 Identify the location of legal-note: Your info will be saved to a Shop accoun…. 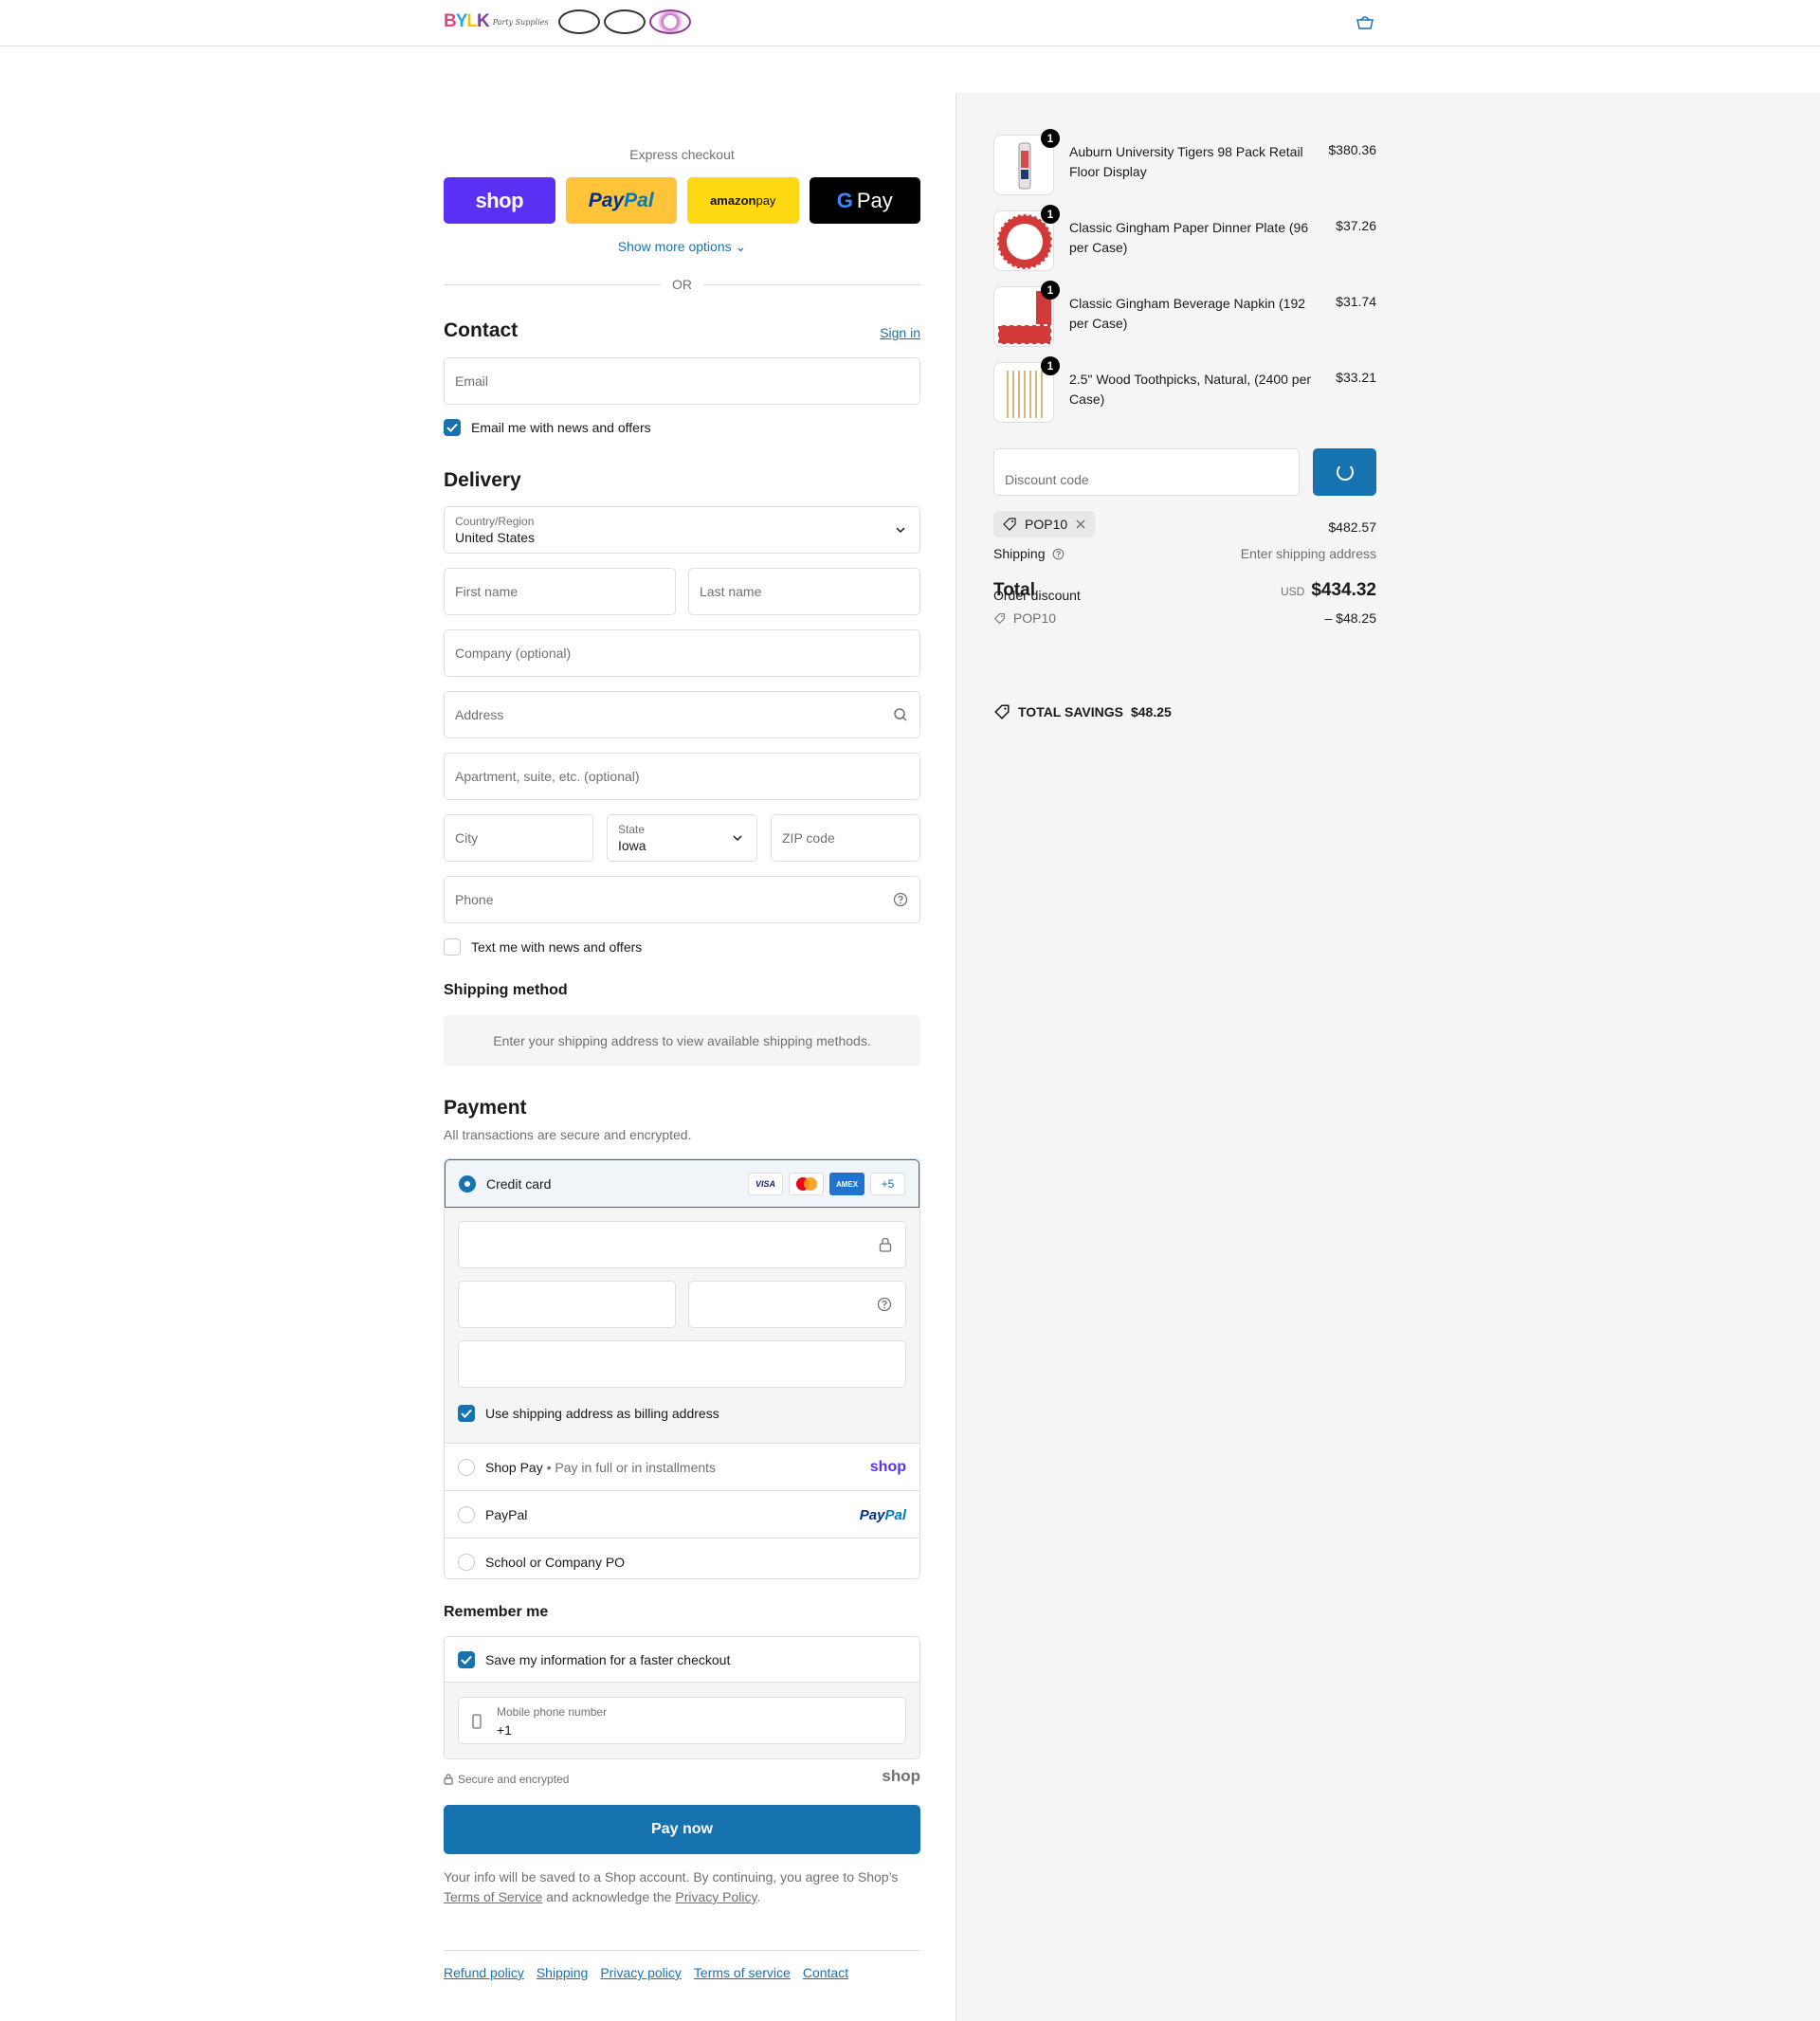
(671, 1887).